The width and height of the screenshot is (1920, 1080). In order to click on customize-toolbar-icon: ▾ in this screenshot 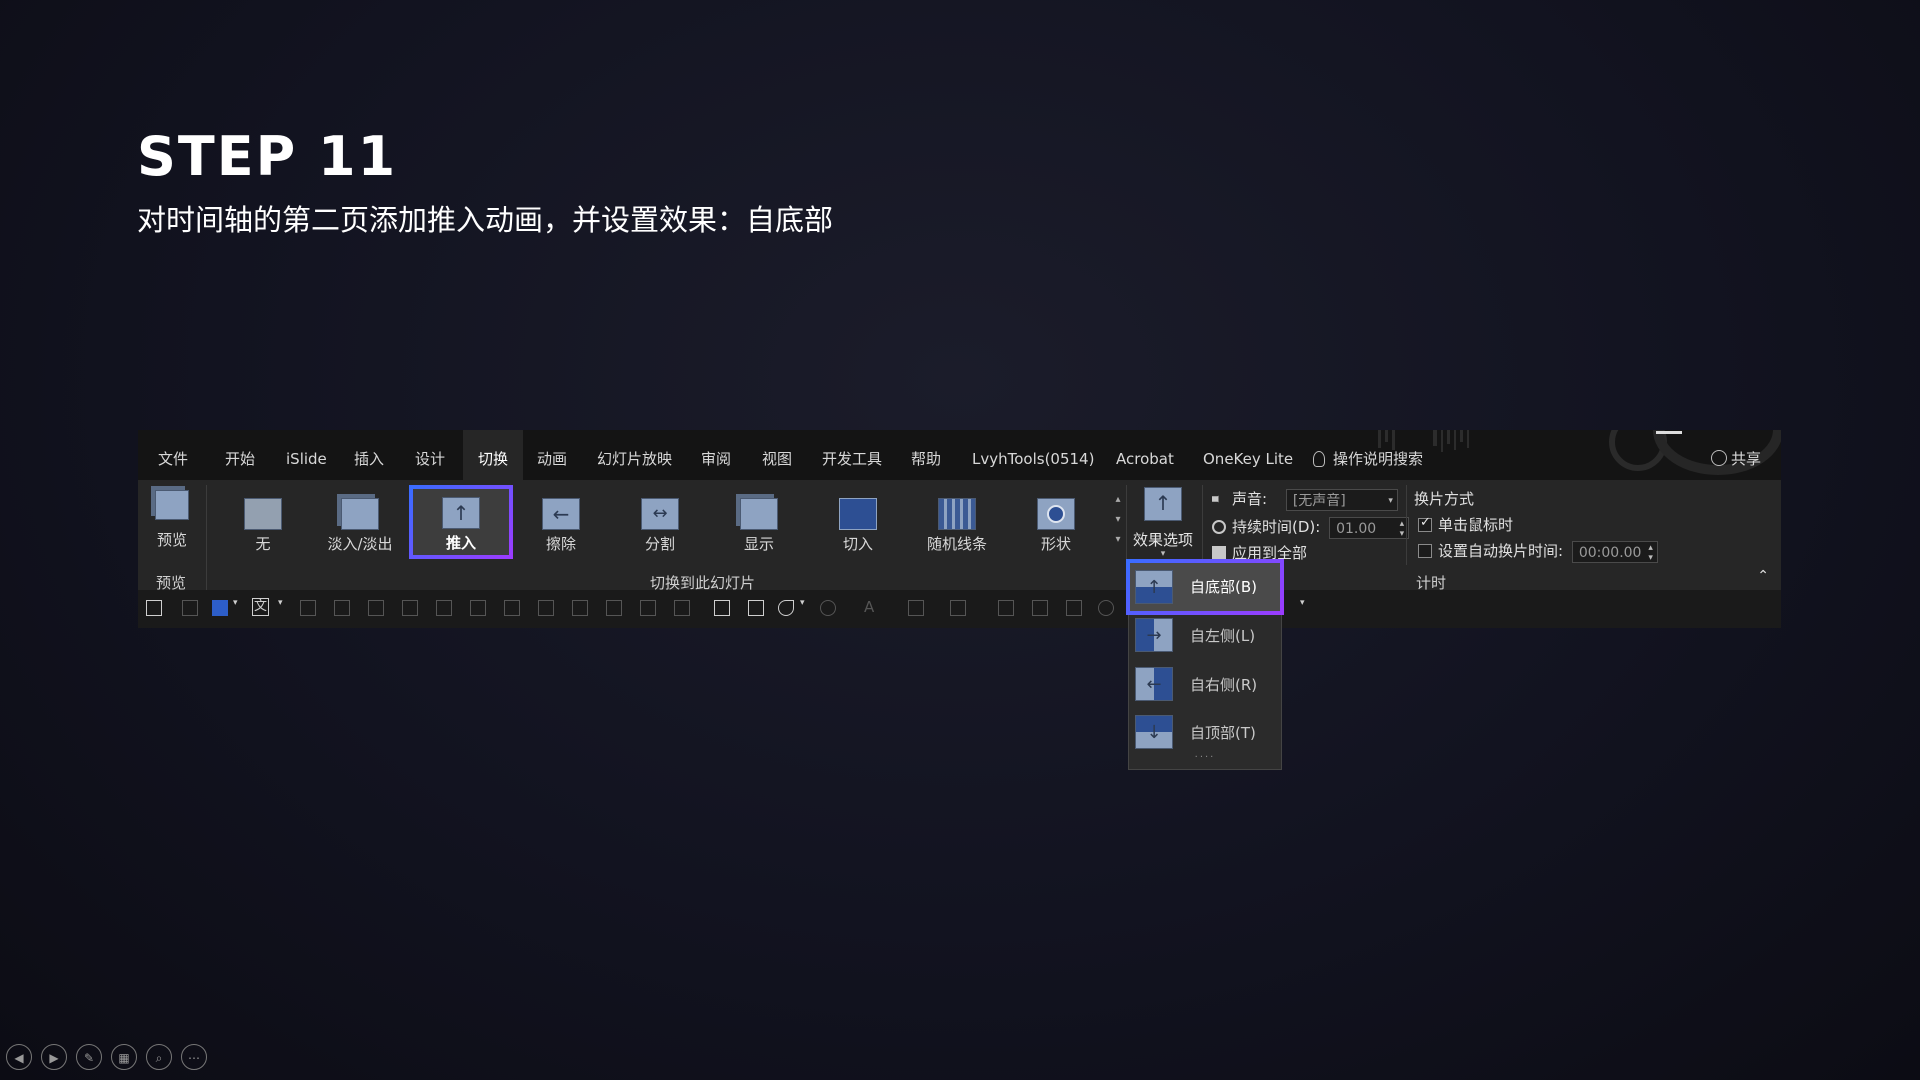, I will do `click(1302, 603)`.